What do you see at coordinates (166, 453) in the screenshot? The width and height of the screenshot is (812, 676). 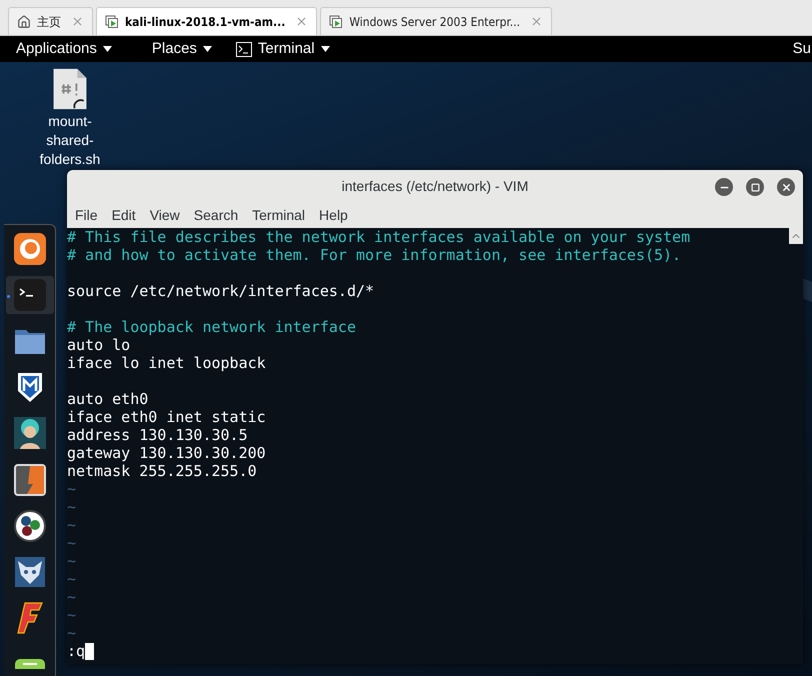 I see `code-line: gateway 130.130.30.200` at bounding box center [166, 453].